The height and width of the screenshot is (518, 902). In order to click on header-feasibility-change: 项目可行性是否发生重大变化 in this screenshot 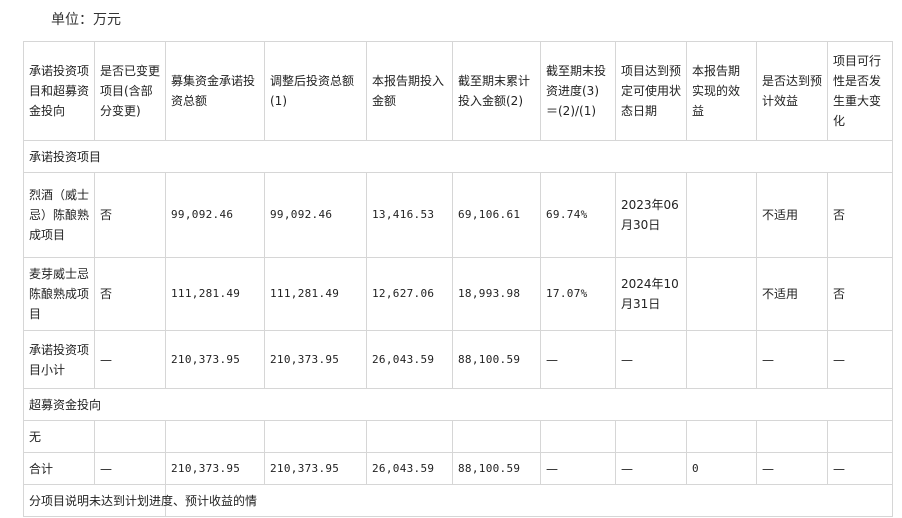, I will do `click(860, 91)`.